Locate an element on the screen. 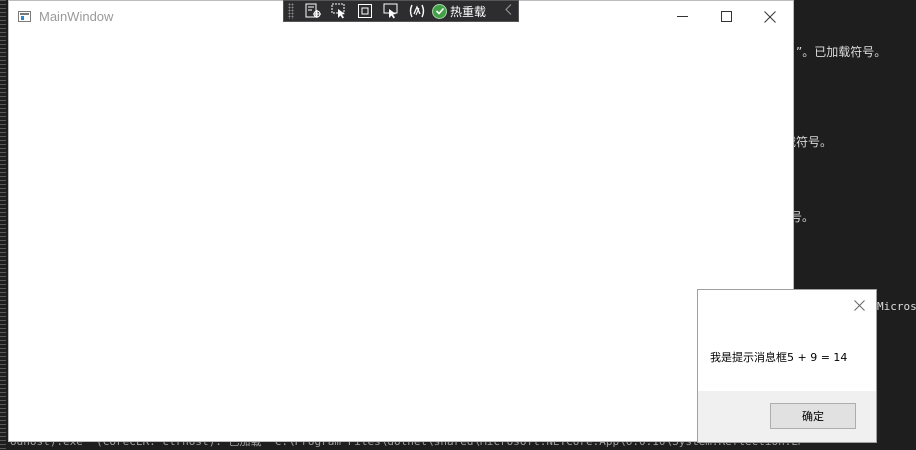 This screenshot has height=450, width=916. select-pointer-icon is located at coordinates (338, 11).